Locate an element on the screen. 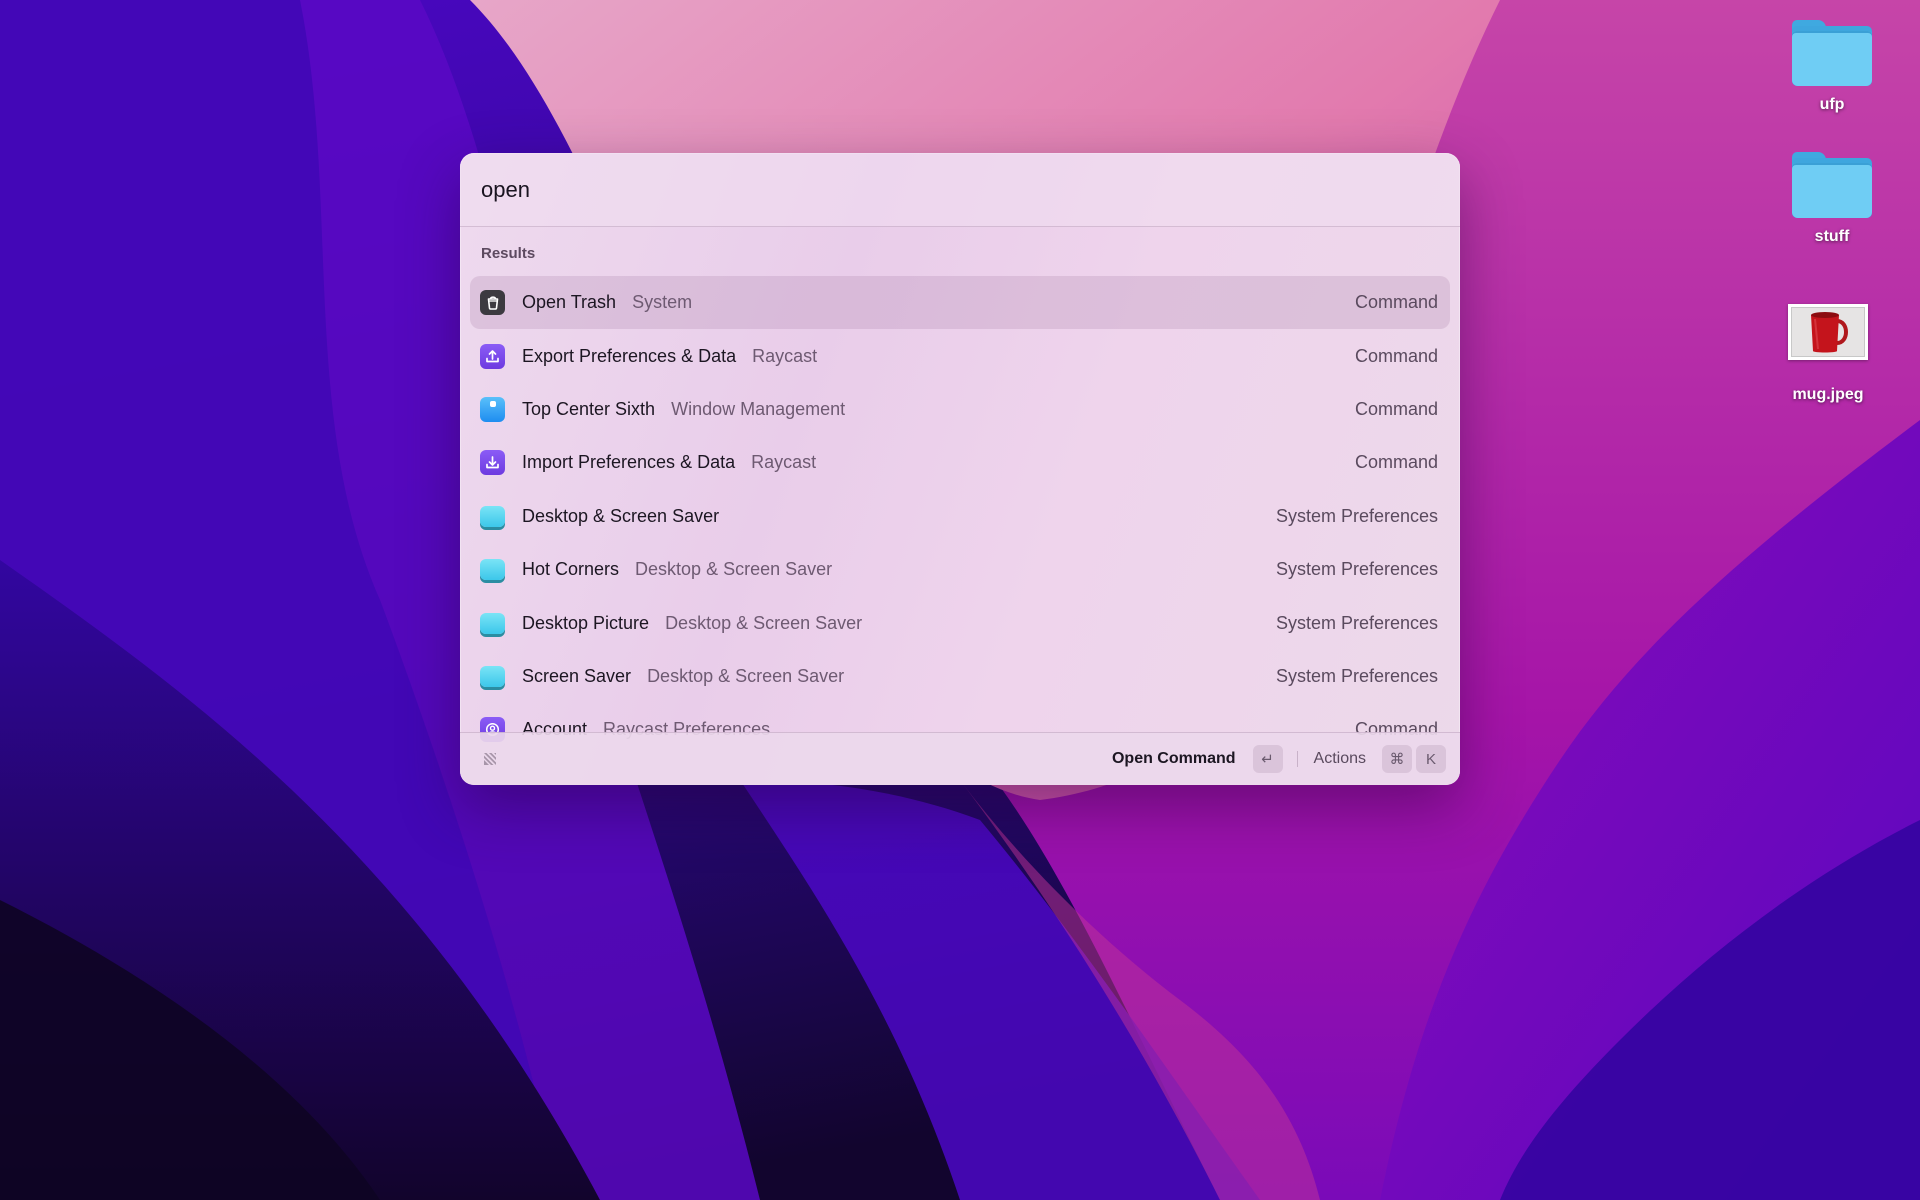 This screenshot has width=1920, height=1200. window-management-icon is located at coordinates (492, 409).